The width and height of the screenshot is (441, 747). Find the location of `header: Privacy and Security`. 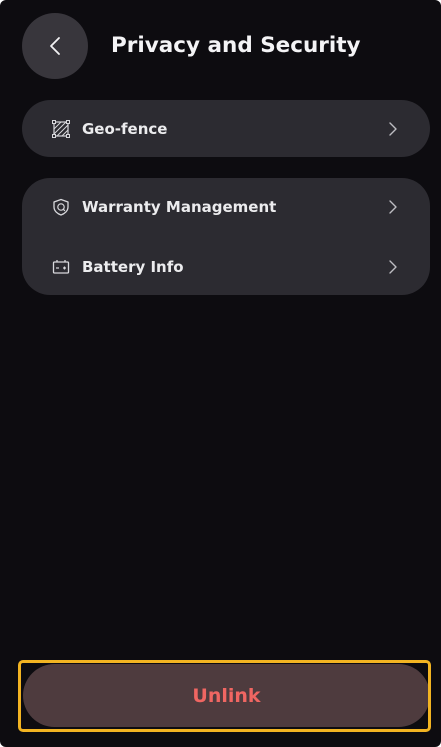

header: Privacy and Security is located at coordinates (191, 45).